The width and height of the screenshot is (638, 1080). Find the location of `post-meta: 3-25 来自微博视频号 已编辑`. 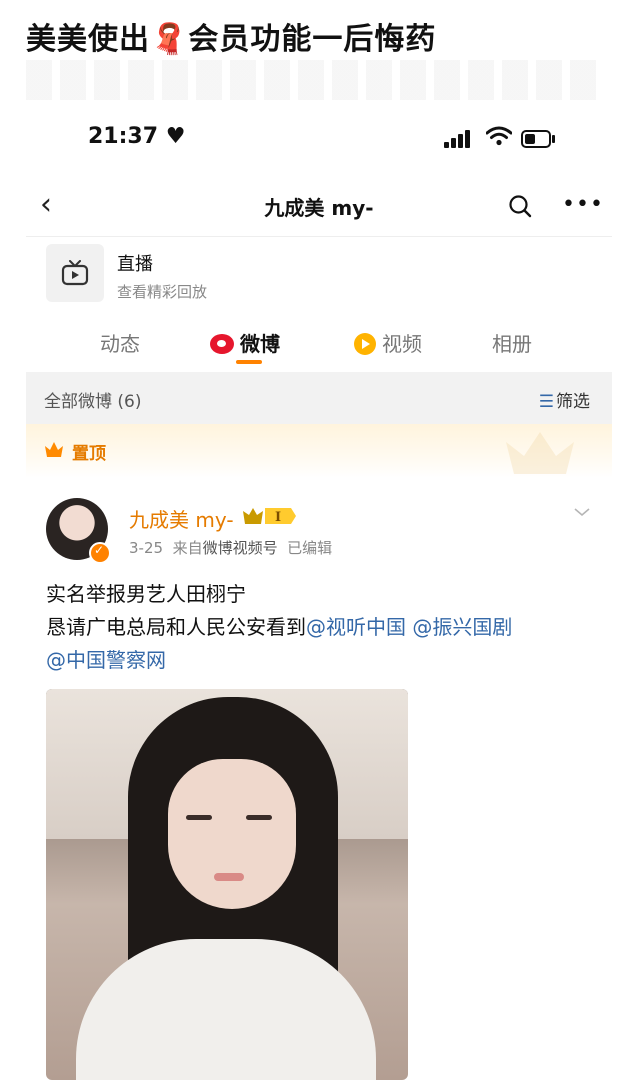

post-meta: 3-25 来自微博视频号 已编辑 is located at coordinates (231, 548).